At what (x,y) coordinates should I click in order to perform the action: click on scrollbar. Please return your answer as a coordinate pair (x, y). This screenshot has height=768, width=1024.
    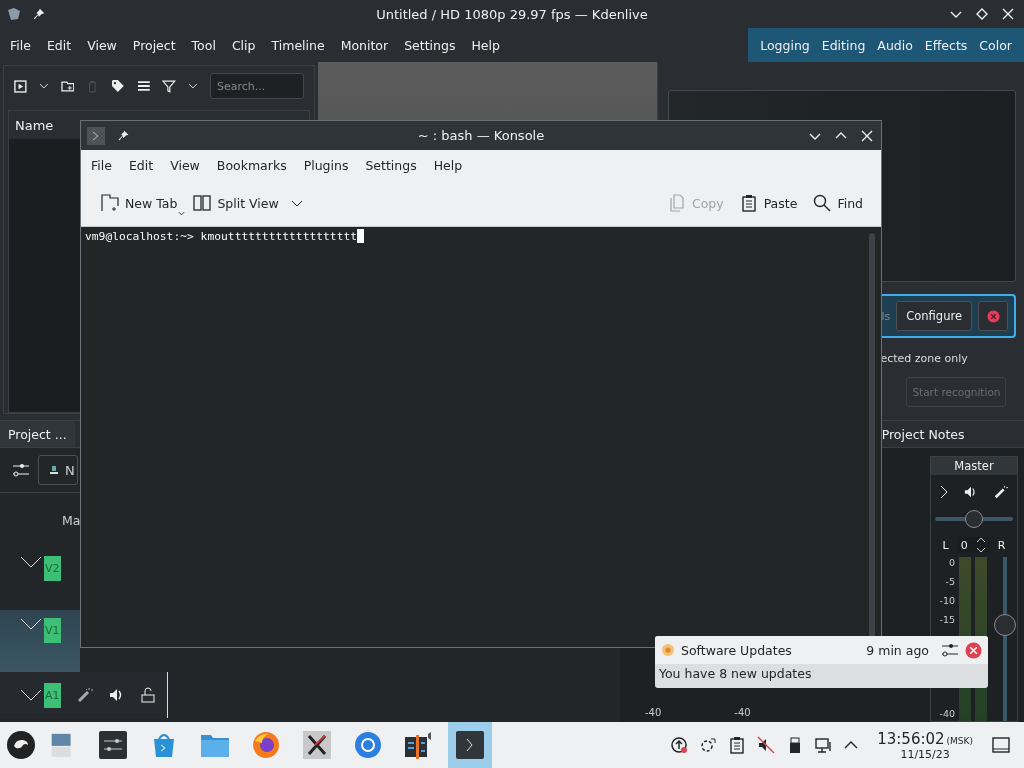
    Looking at the image, I should click on (872, 436).